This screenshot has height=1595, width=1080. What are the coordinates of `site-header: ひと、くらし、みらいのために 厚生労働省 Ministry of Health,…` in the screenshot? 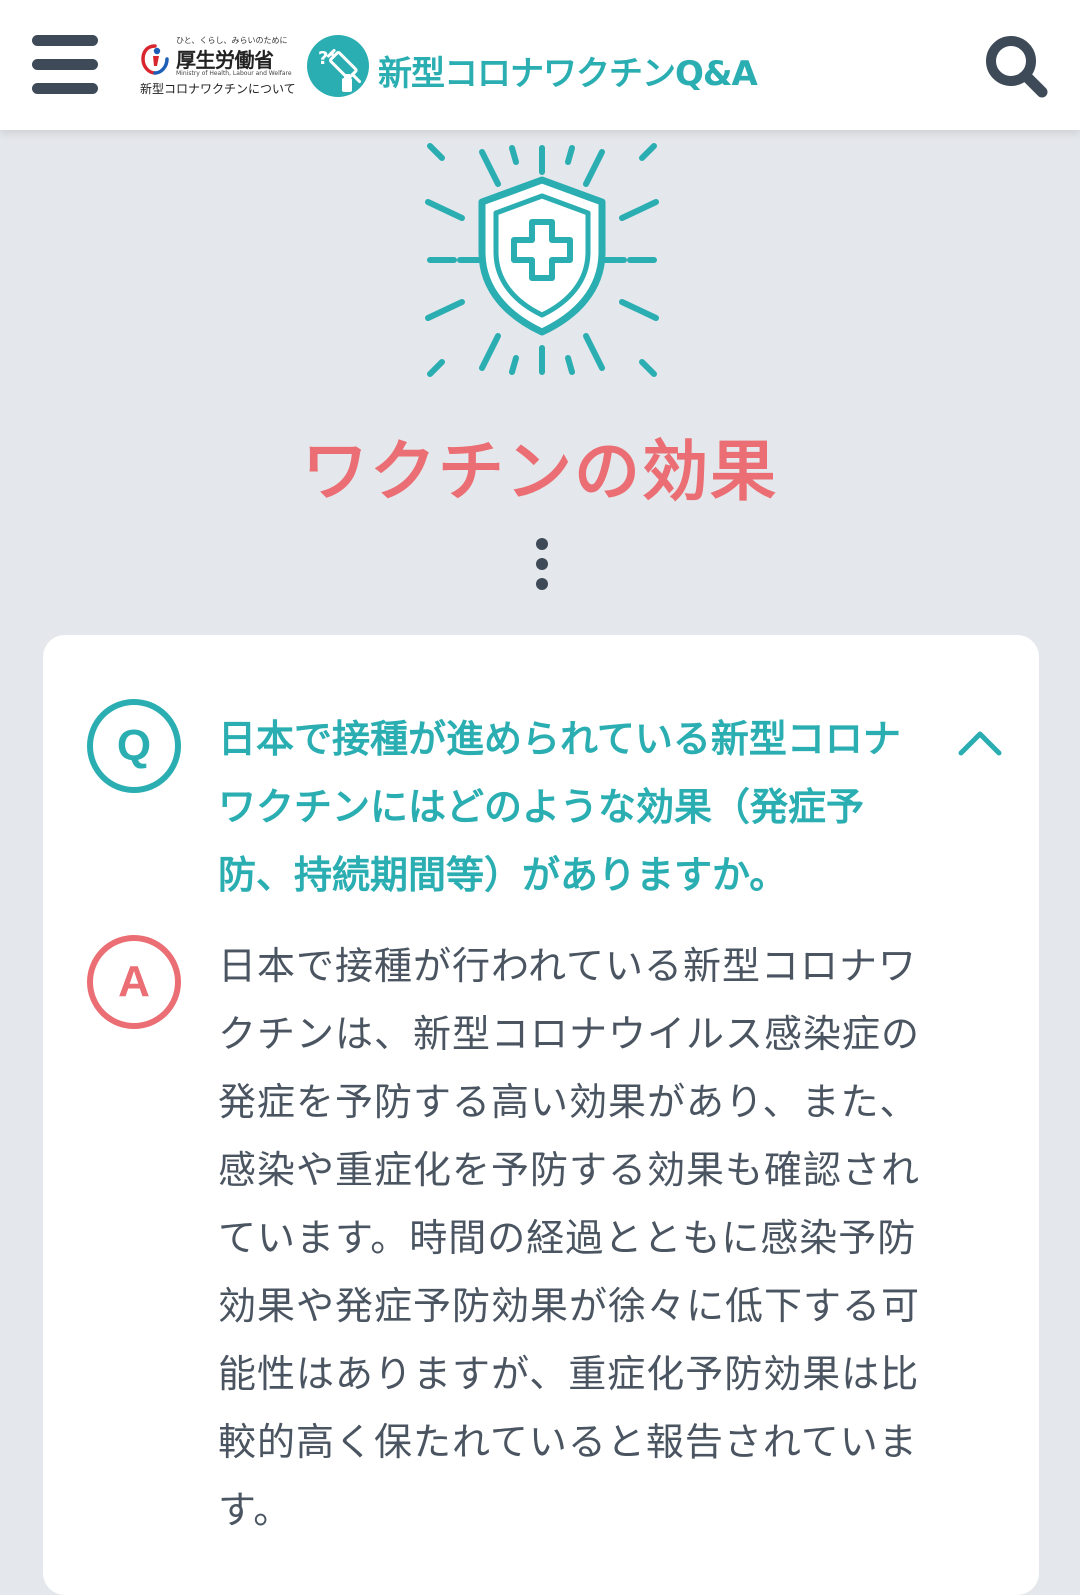 It's located at (540, 65).